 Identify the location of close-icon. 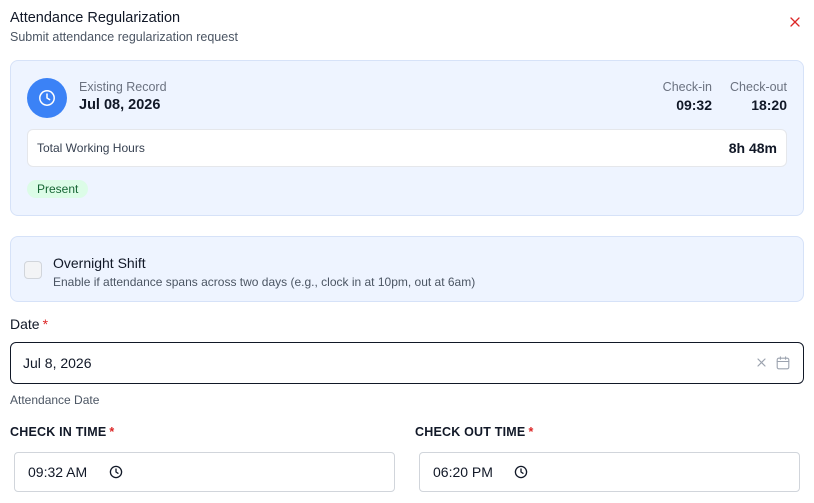
(795, 22).